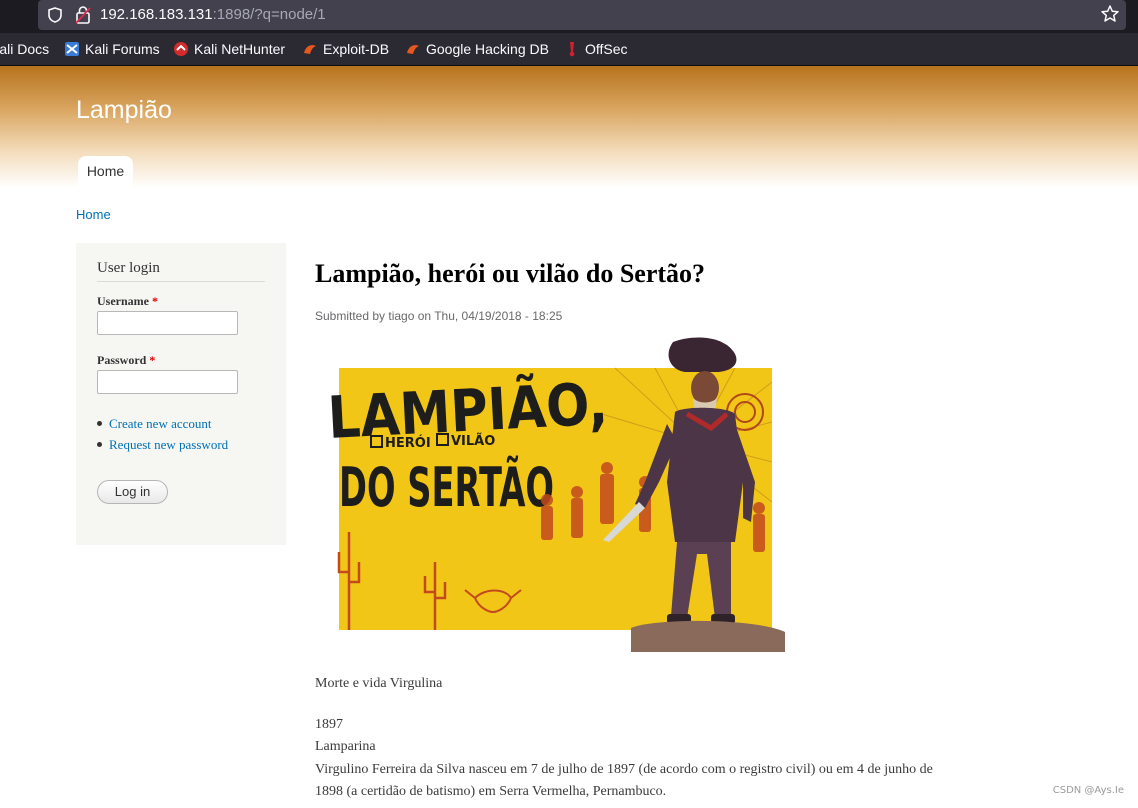 This screenshot has height=808, width=1138. Describe the element at coordinates (181, 49) in the screenshot. I see `nethunter-icon` at that location.